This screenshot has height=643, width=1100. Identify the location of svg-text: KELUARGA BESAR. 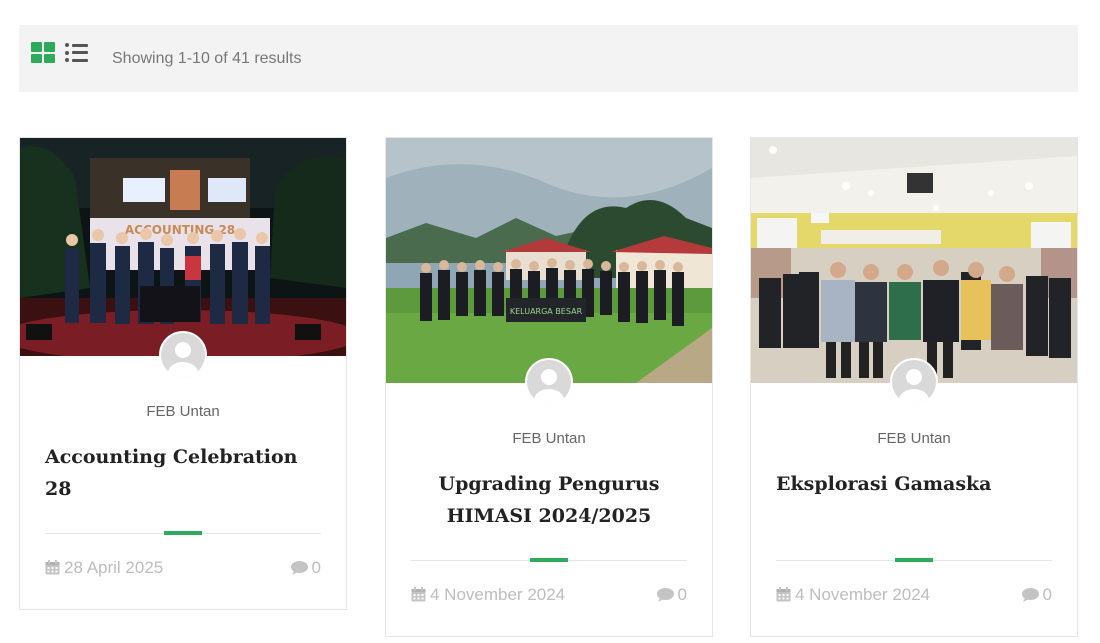
(546, 311).